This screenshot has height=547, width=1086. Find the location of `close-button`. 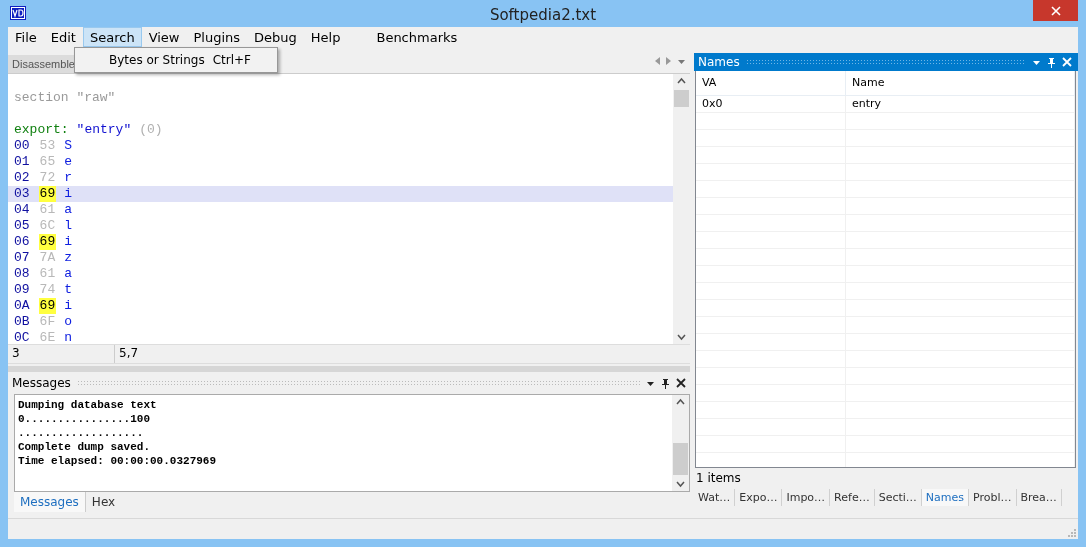

close-button is located at coordinates (1055, 10).